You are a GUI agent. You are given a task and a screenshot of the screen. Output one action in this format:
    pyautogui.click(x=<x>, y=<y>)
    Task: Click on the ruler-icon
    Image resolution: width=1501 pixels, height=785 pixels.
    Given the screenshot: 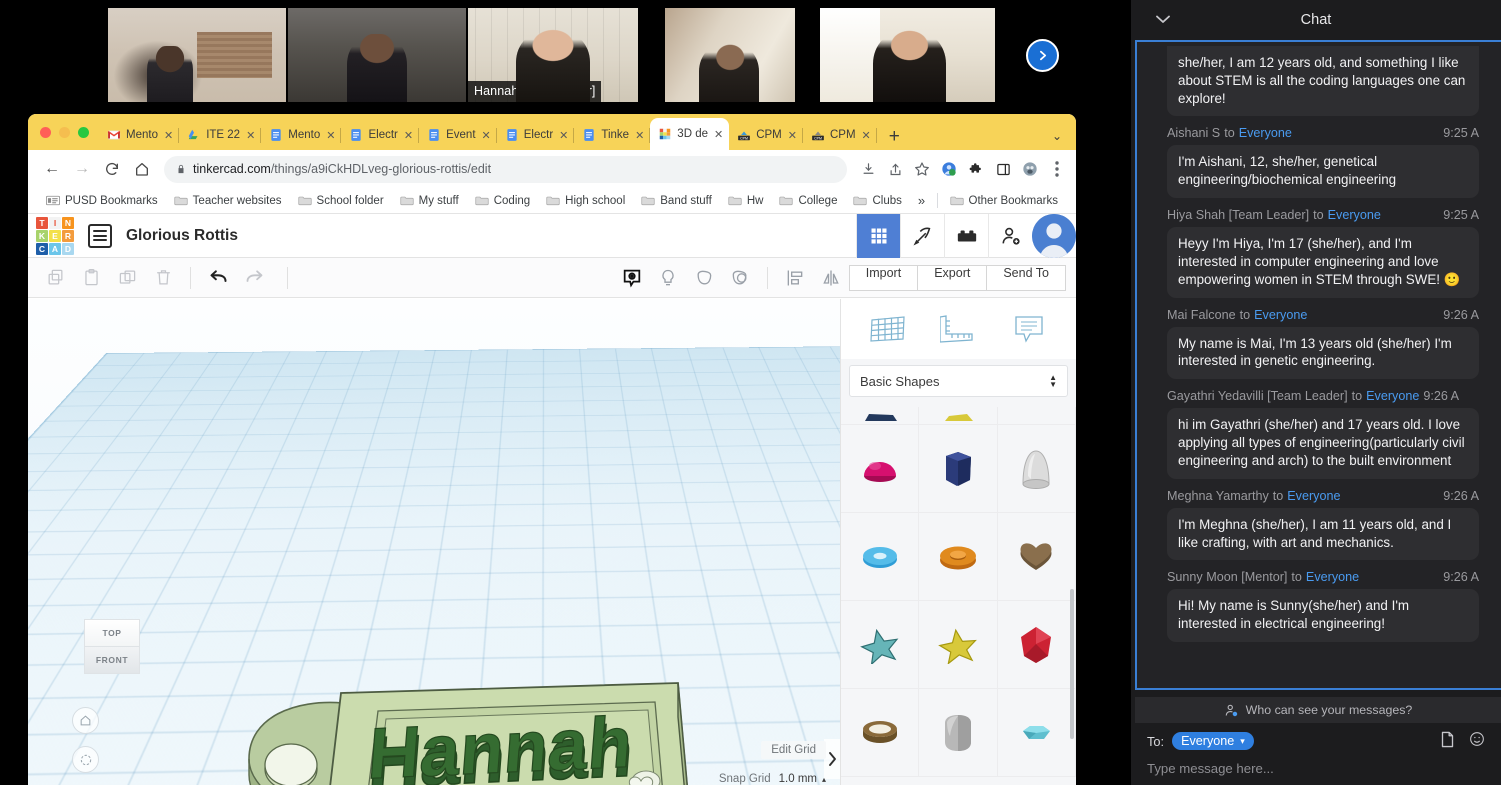 What is the action you would take?
    pyautogui.click(x=958, y=329)
    